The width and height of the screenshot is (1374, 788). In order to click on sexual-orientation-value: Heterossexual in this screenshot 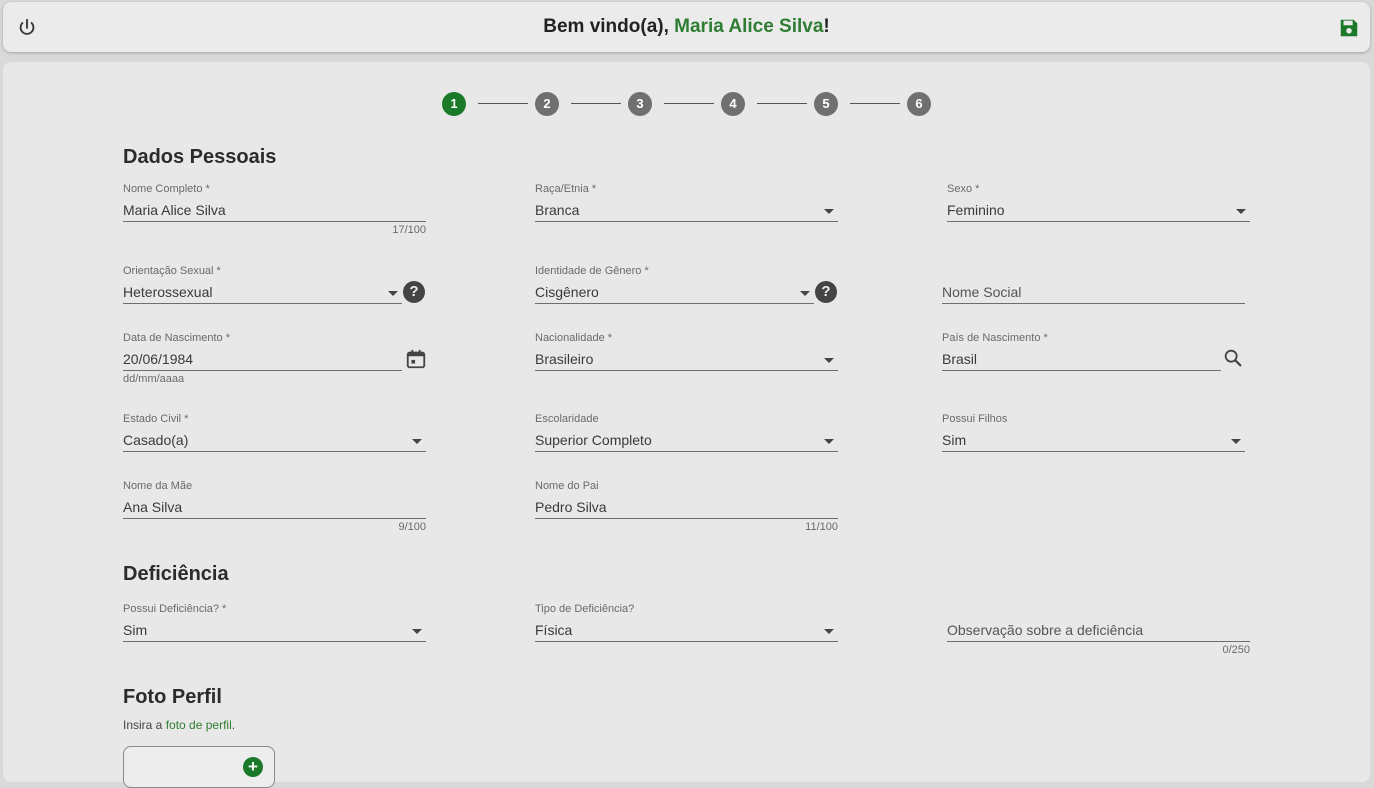, I will do `click(168, 292)`.